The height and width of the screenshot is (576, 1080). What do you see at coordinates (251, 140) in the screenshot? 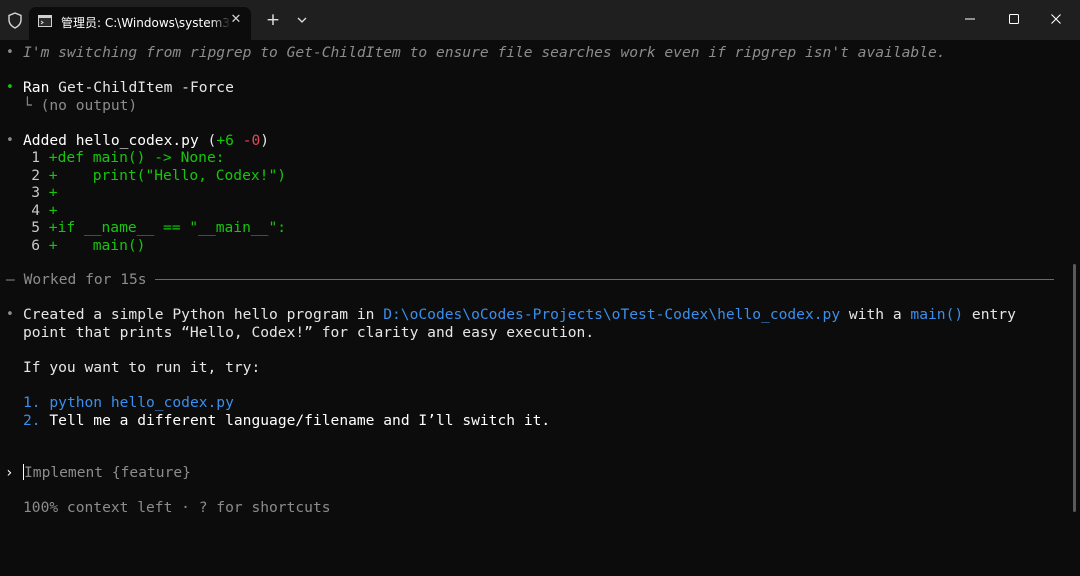
I see `added-minus-count: -0` at bounding box center [251, 140].